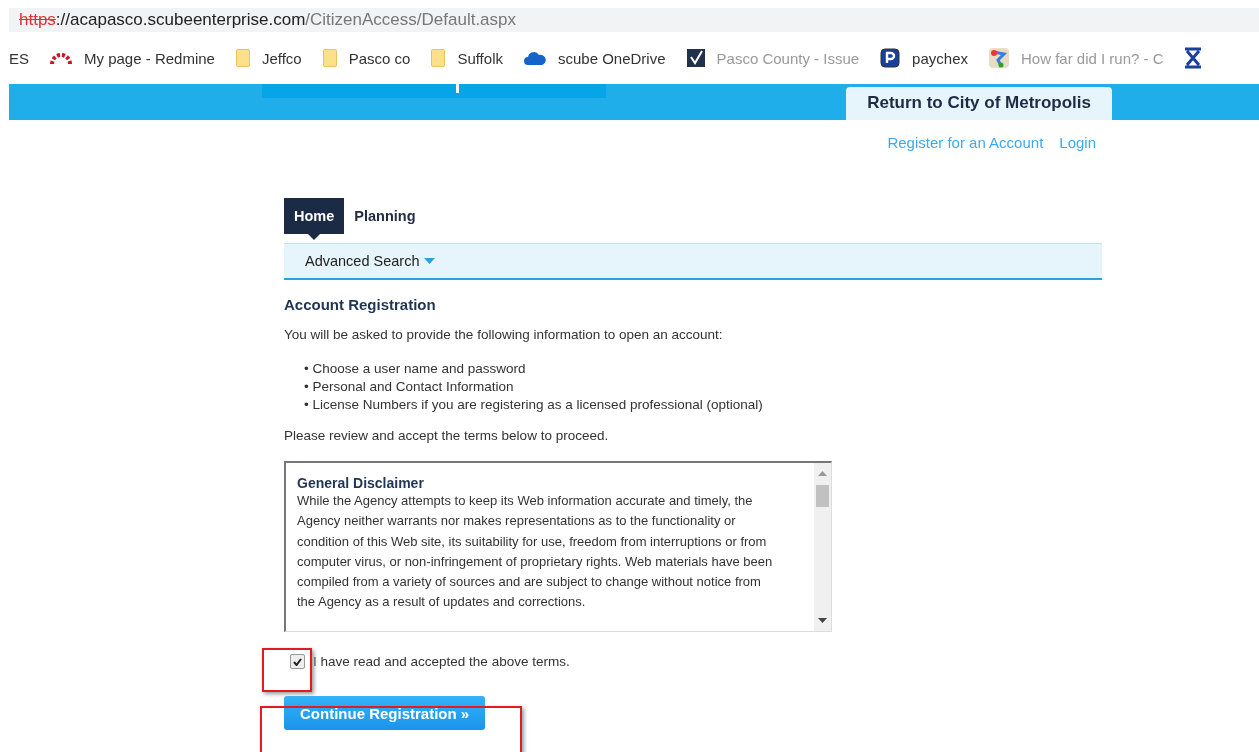  Describe the element at coordinates (37, 20) in the screenshot. I see `url-scheme: https` at that location.